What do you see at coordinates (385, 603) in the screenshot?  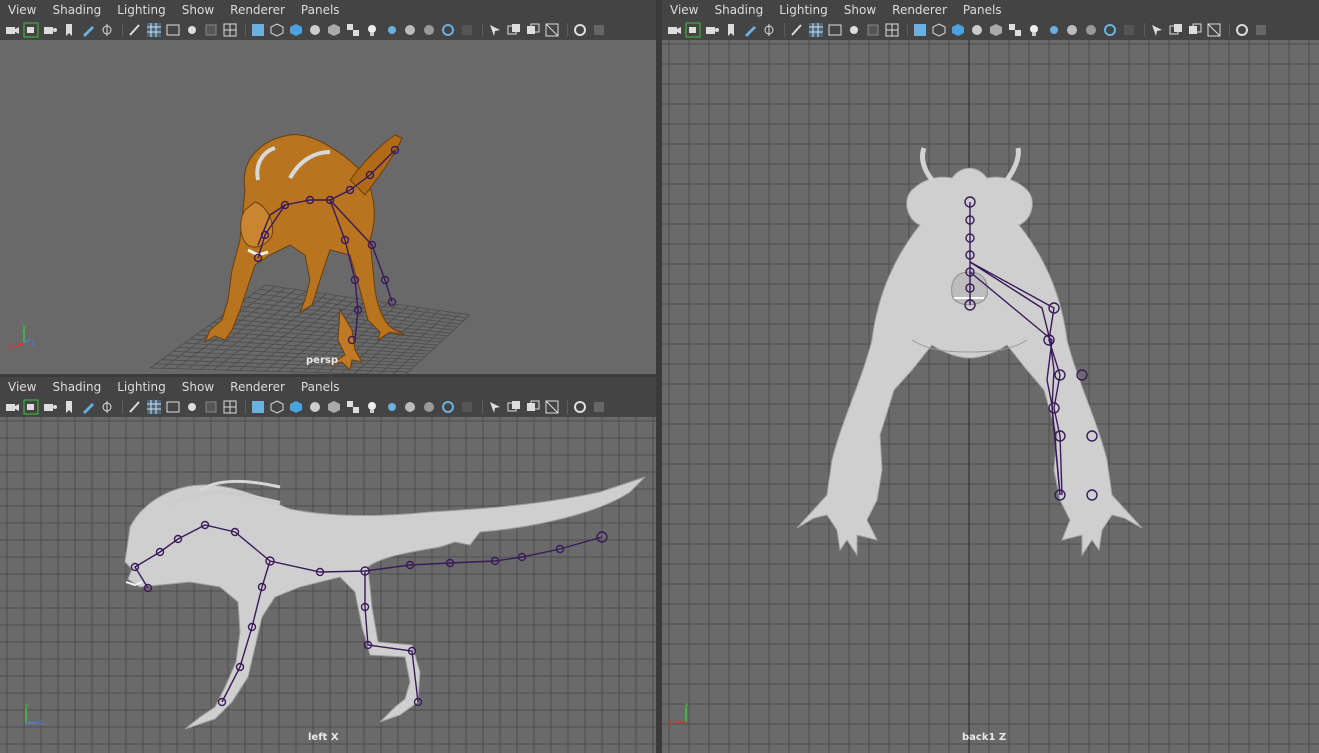 I see `creature-model-side` at bounding box center [385, 603].